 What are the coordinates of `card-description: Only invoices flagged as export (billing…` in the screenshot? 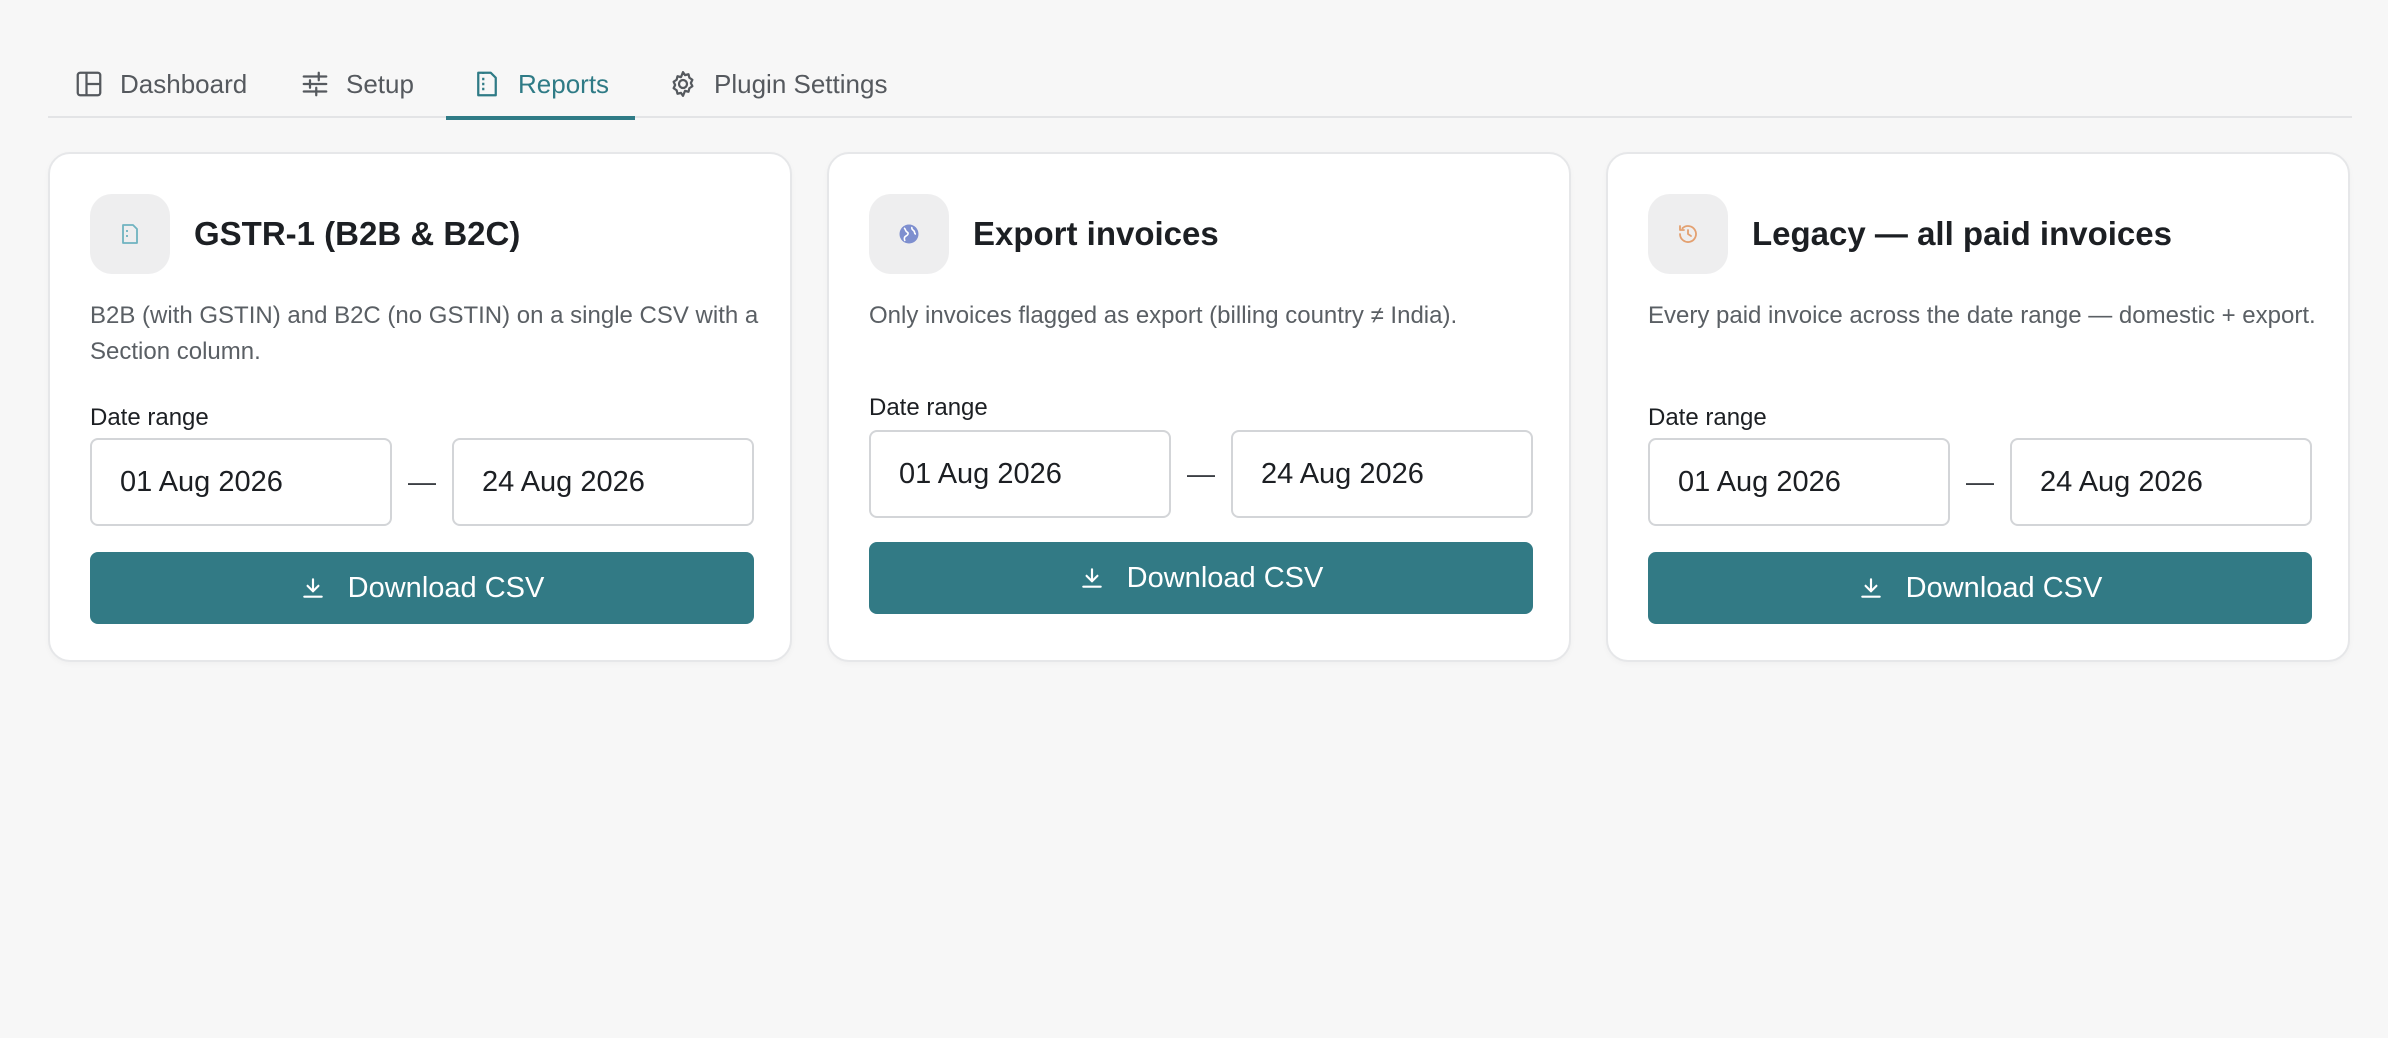 It's located at (1163, 315).